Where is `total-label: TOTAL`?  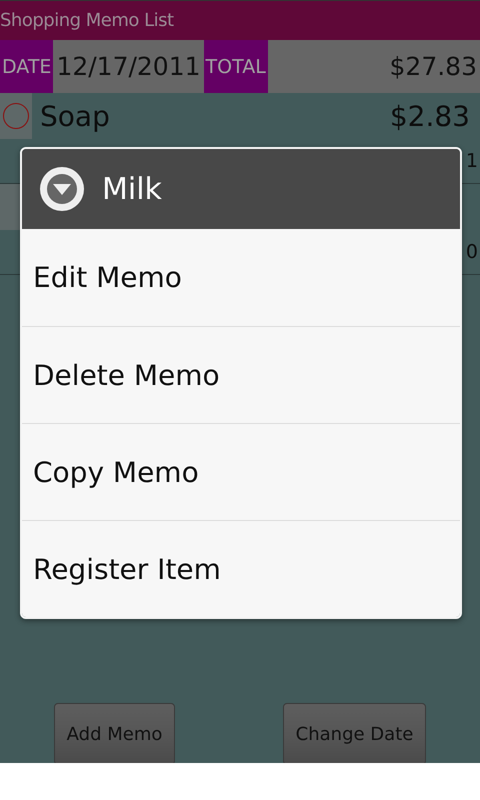
total-label: TOTAL is located at coordinates (236, 66).